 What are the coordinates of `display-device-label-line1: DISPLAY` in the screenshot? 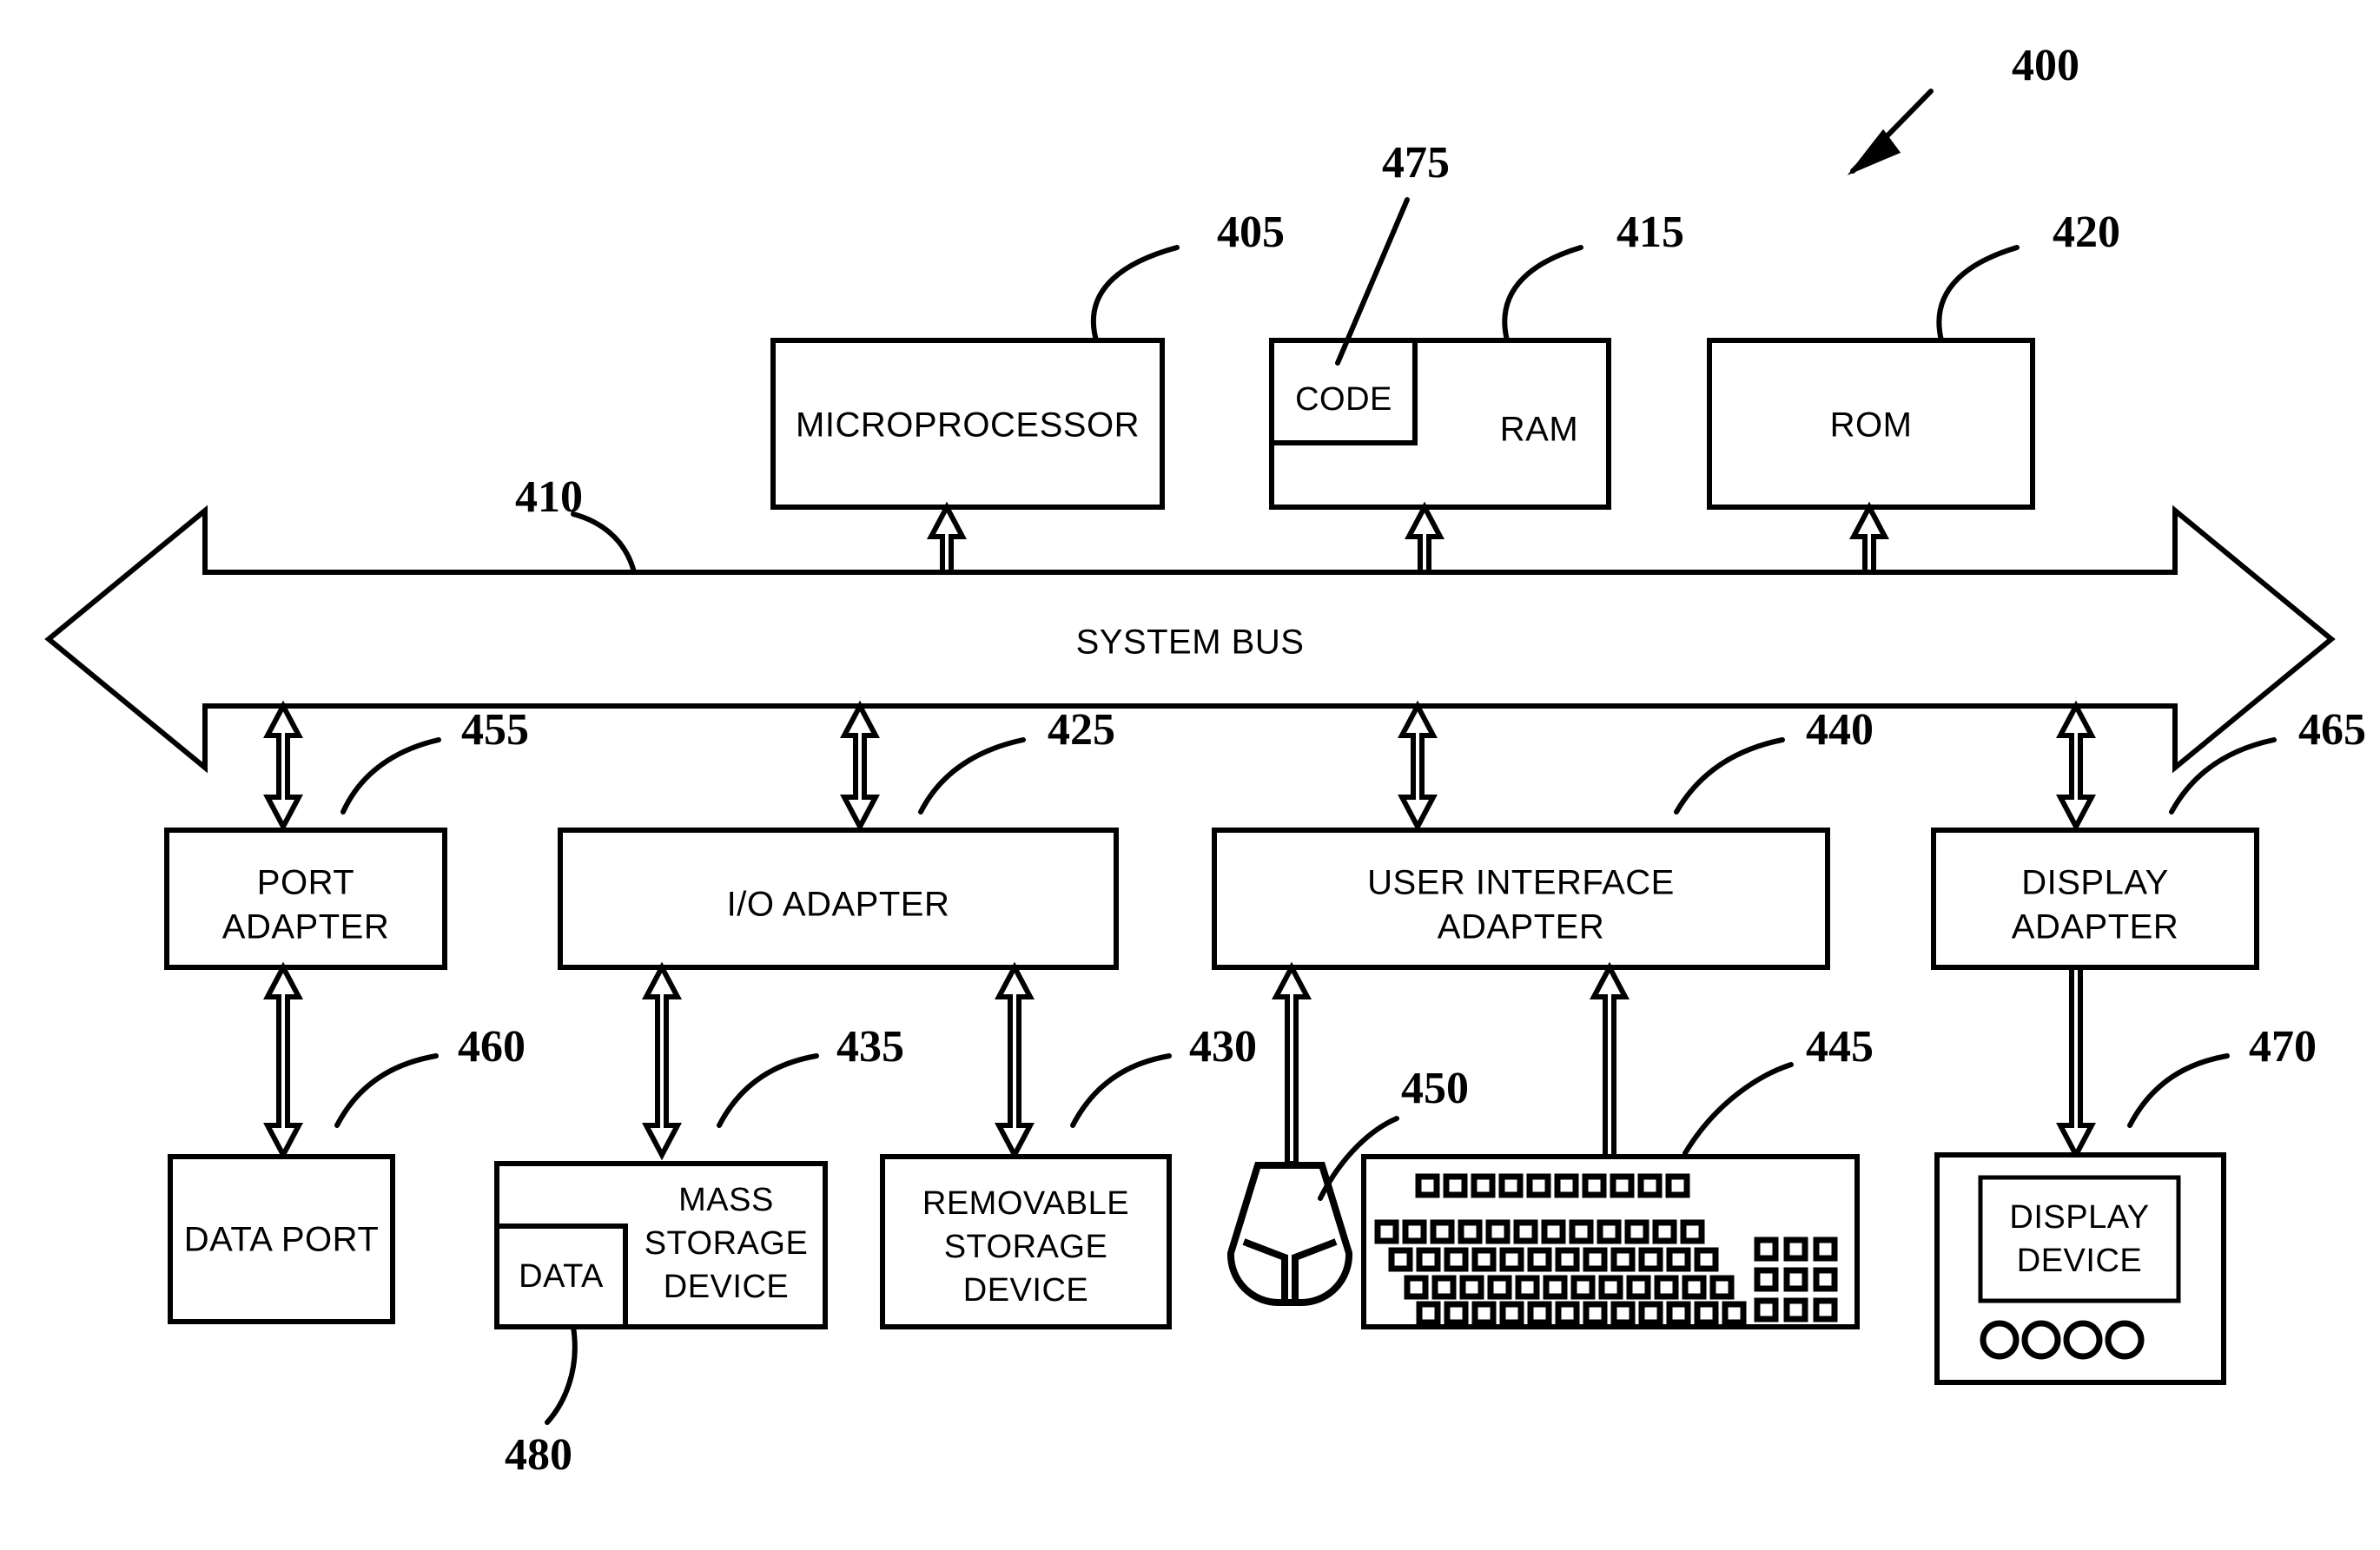 It's located at (2079, 1217).